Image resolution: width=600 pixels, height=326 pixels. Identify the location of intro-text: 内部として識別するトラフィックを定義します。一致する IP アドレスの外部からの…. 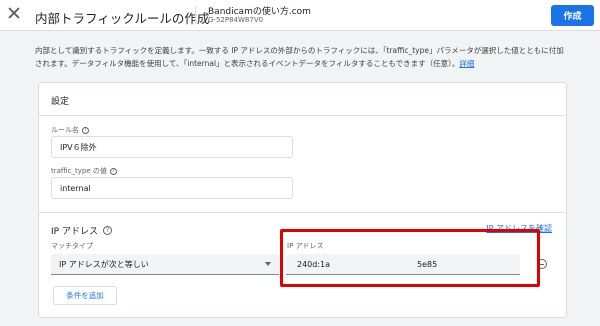
(299, 57).